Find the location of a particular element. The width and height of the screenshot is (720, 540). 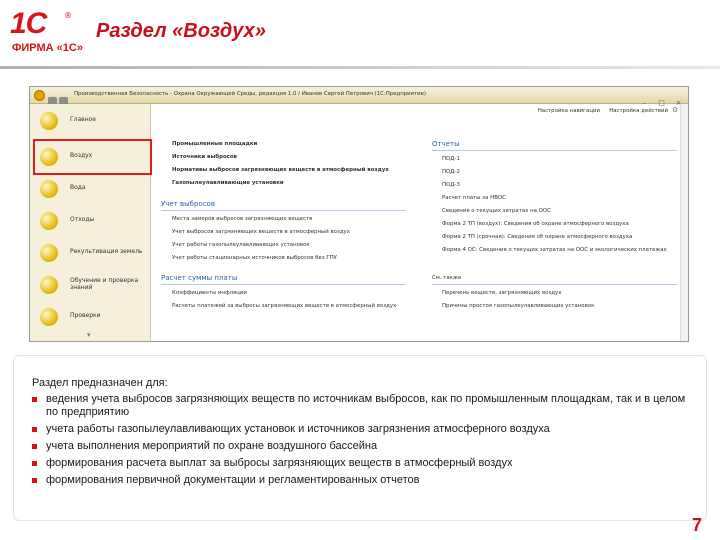

report-pod1: ПОД-1 is located at coordinates (451, 159).